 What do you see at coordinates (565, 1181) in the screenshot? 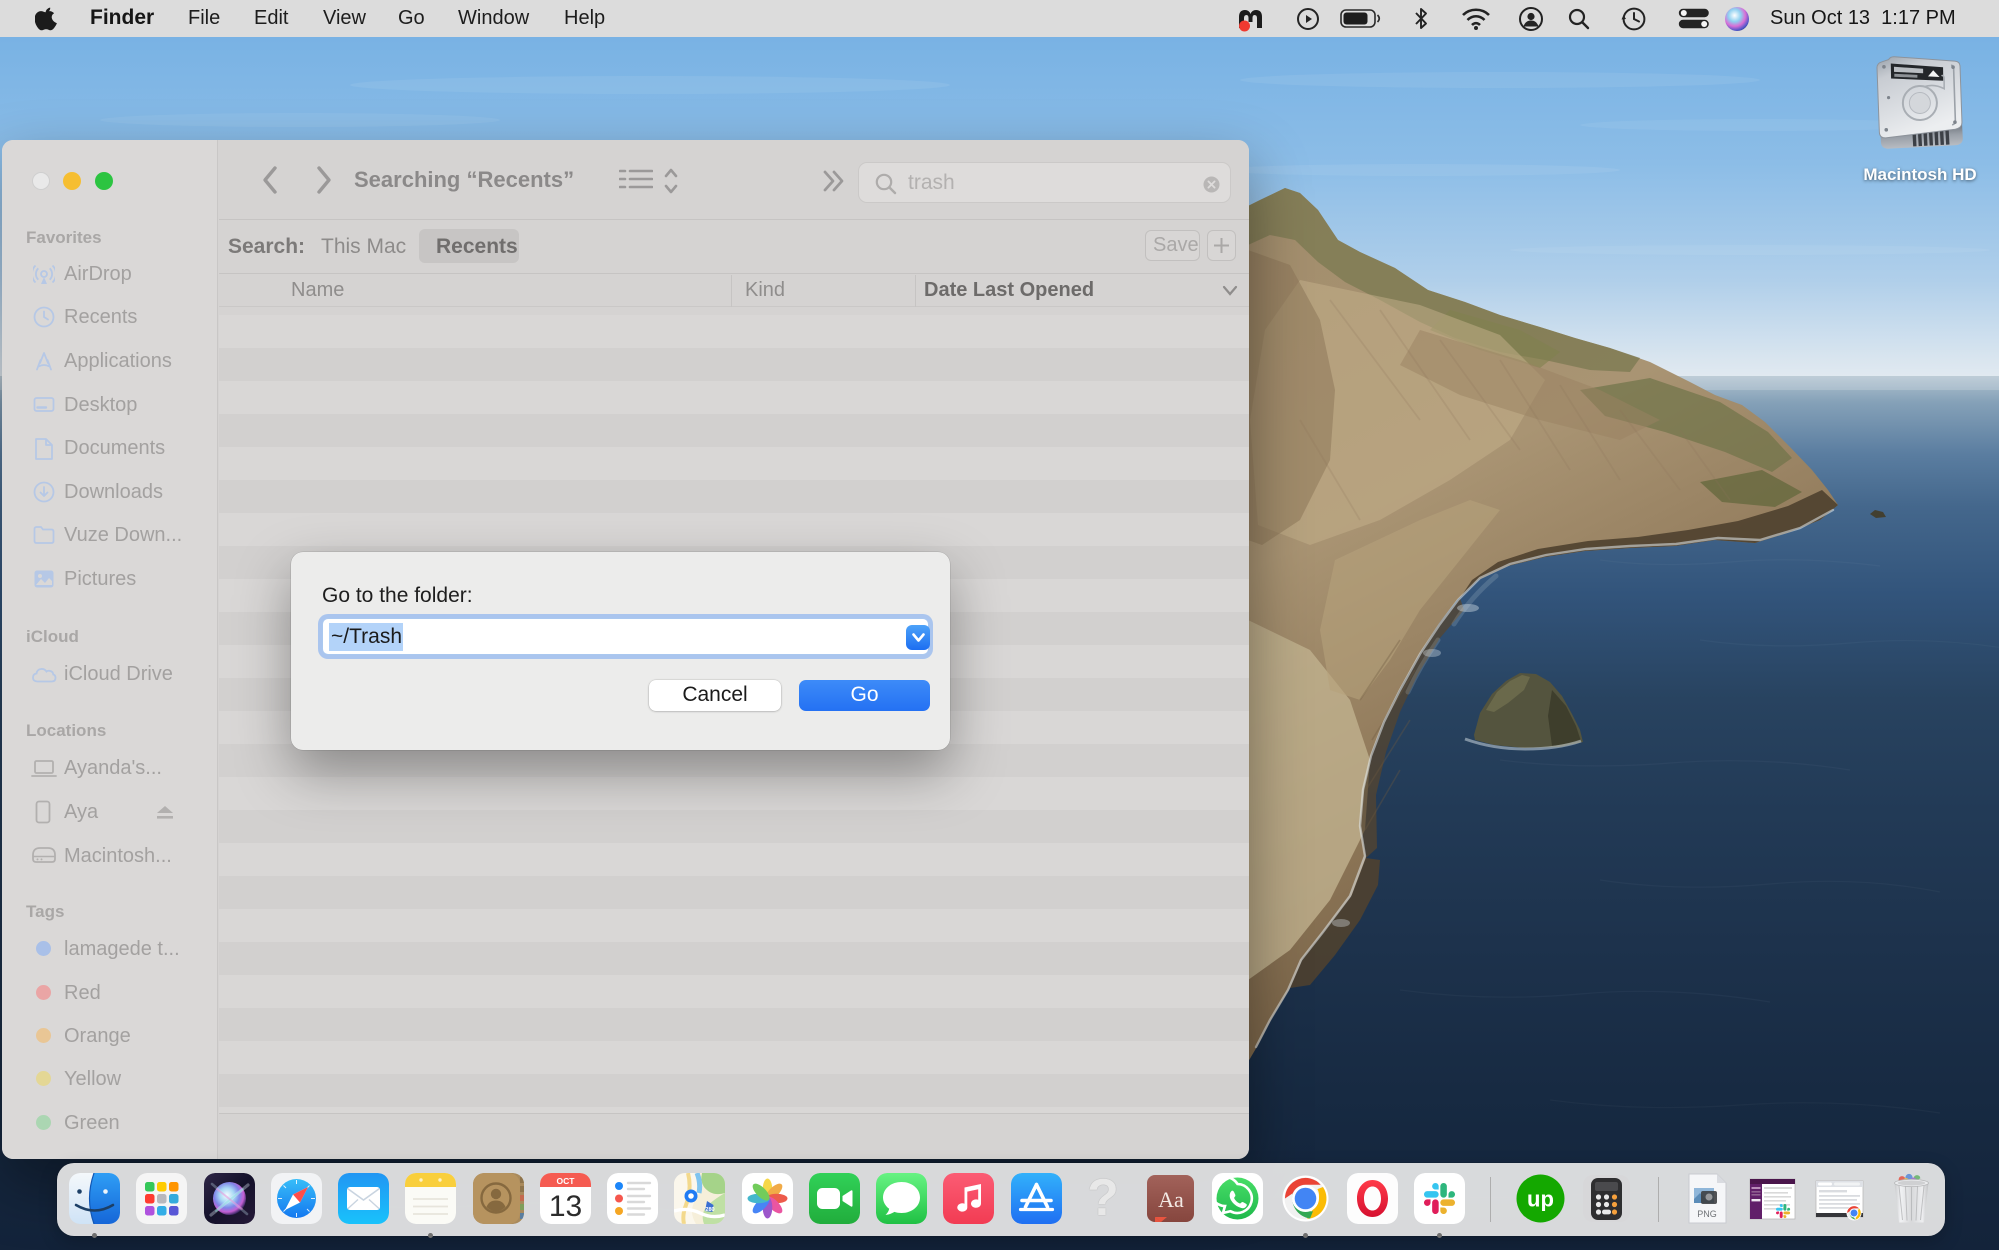
I see `svg-text: OCT` at bounding box center [565, 1181].